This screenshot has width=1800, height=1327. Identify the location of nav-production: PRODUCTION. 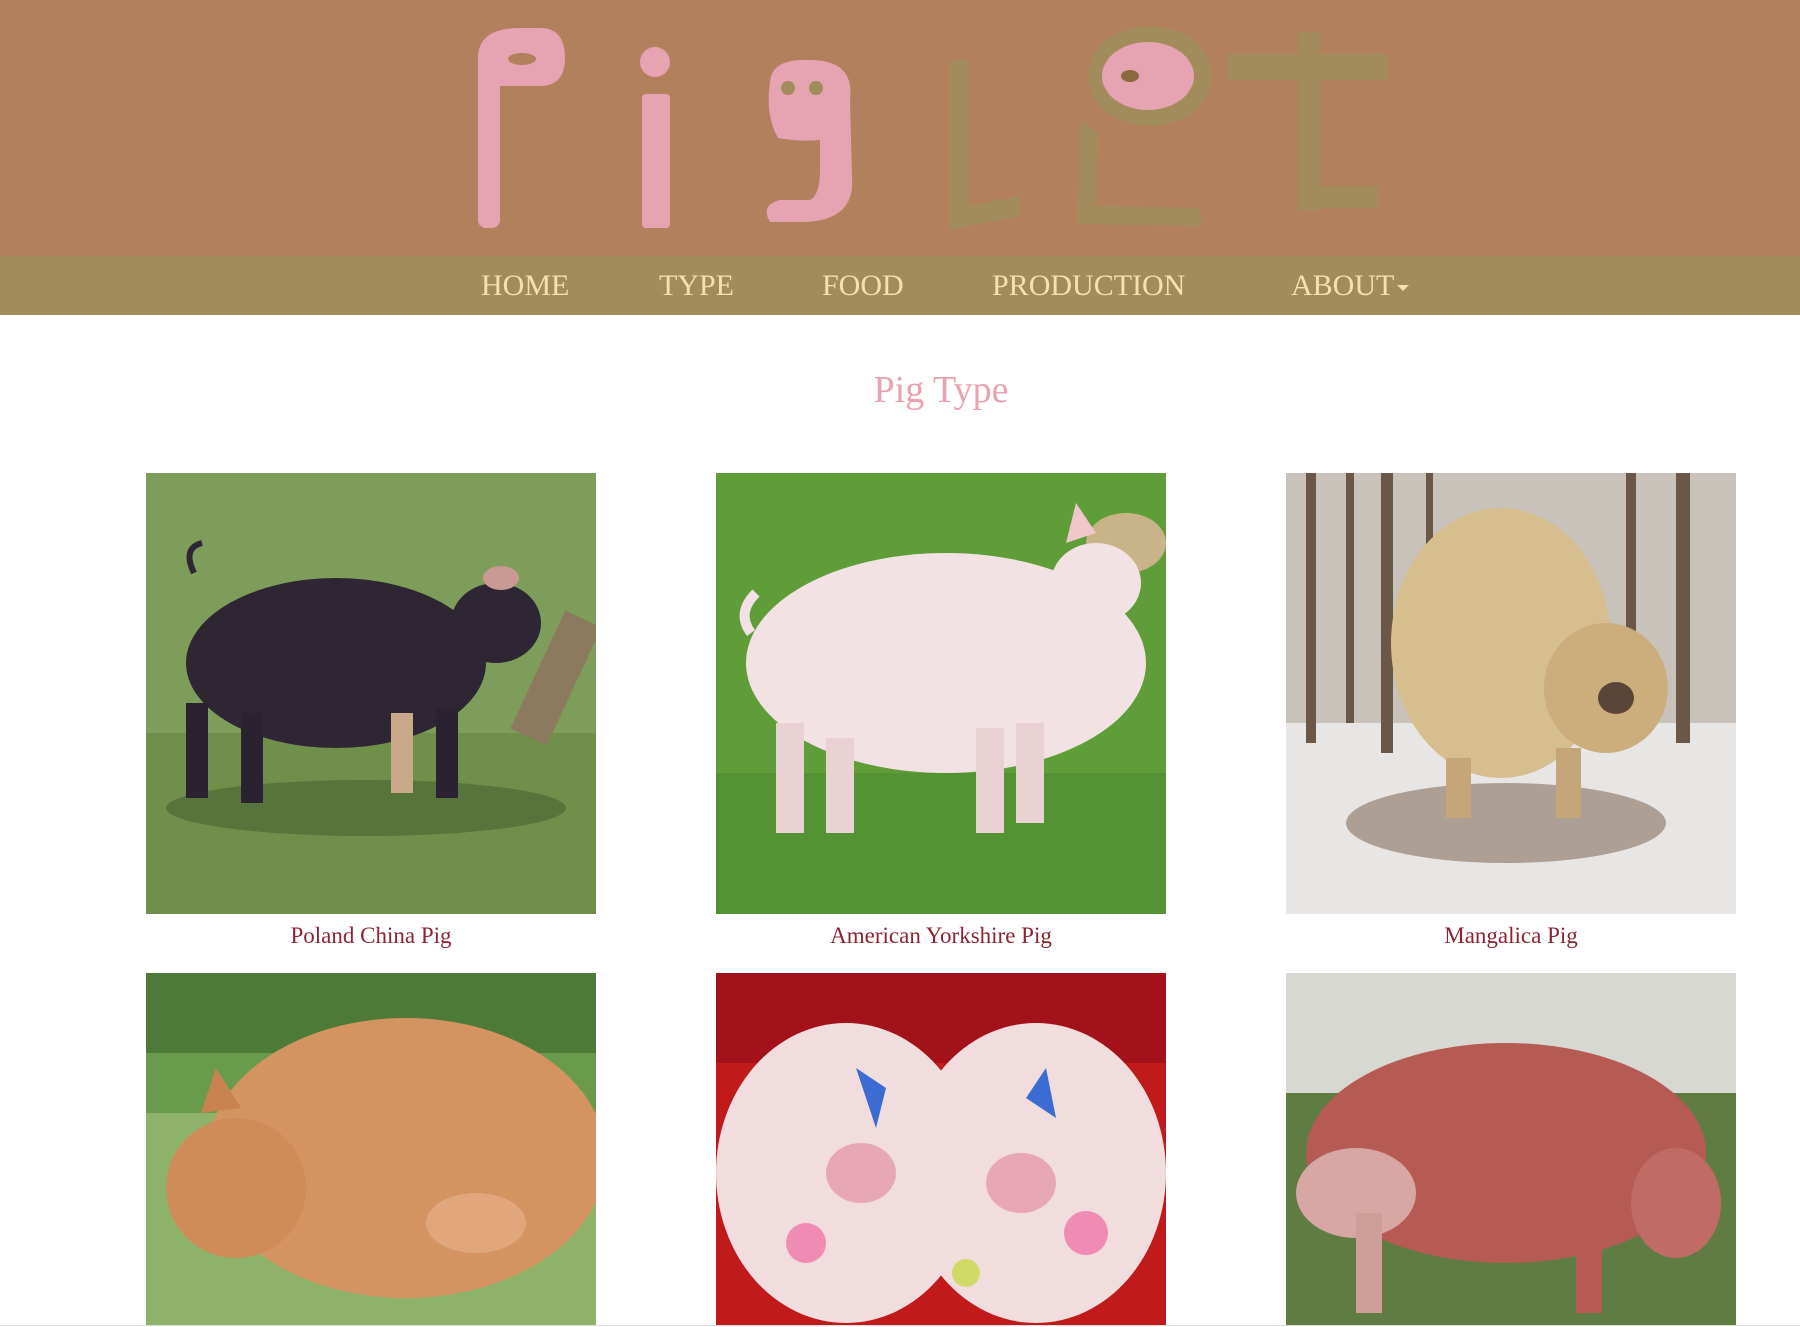
(1088, 285).